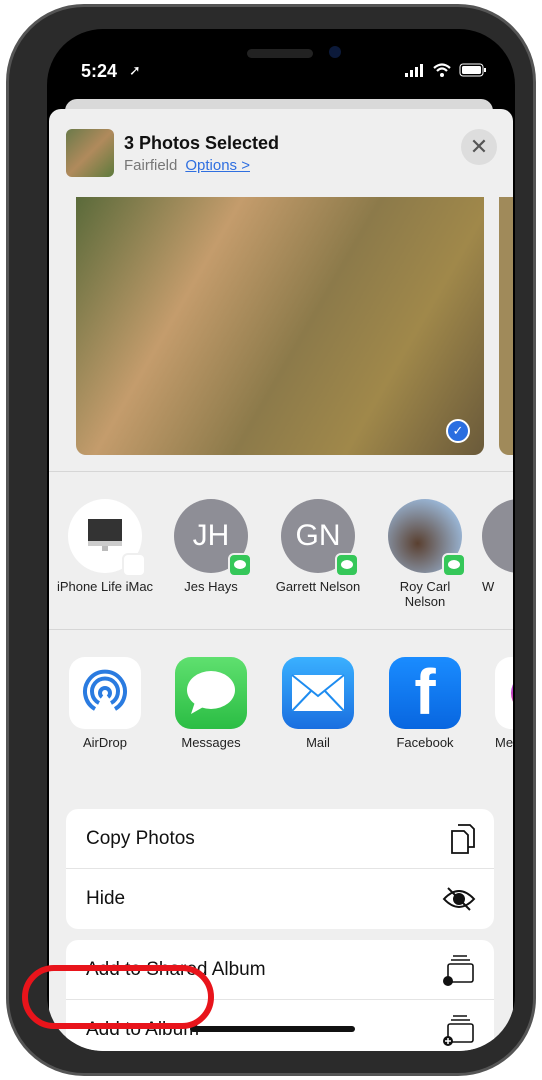 The image size is (542, 1080). Describe the element at coordinates (442, 70) in the screenshot. I see `wifi-icon` at that location.